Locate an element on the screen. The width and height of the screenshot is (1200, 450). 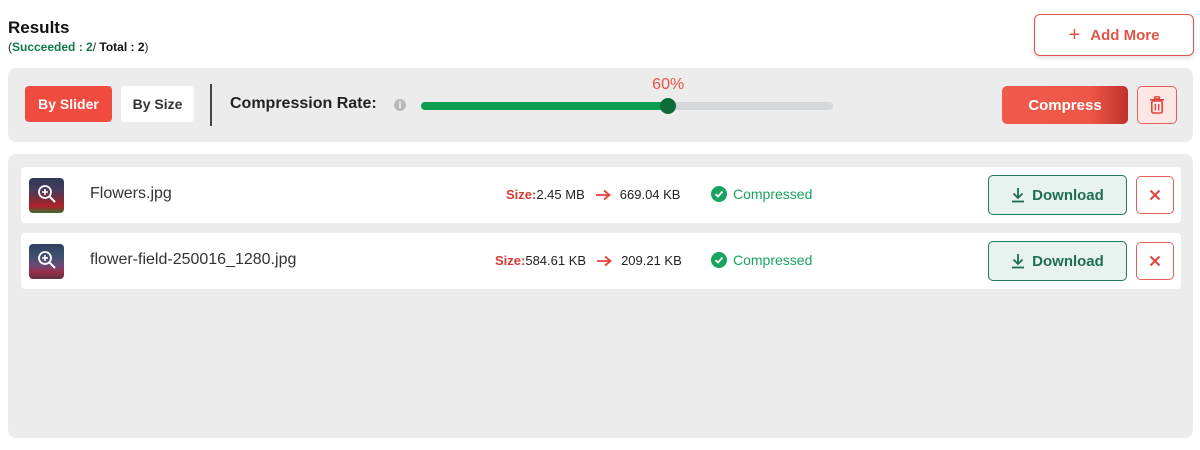
compressed-size: 669.04 KB is located at coordinates (650, 194).